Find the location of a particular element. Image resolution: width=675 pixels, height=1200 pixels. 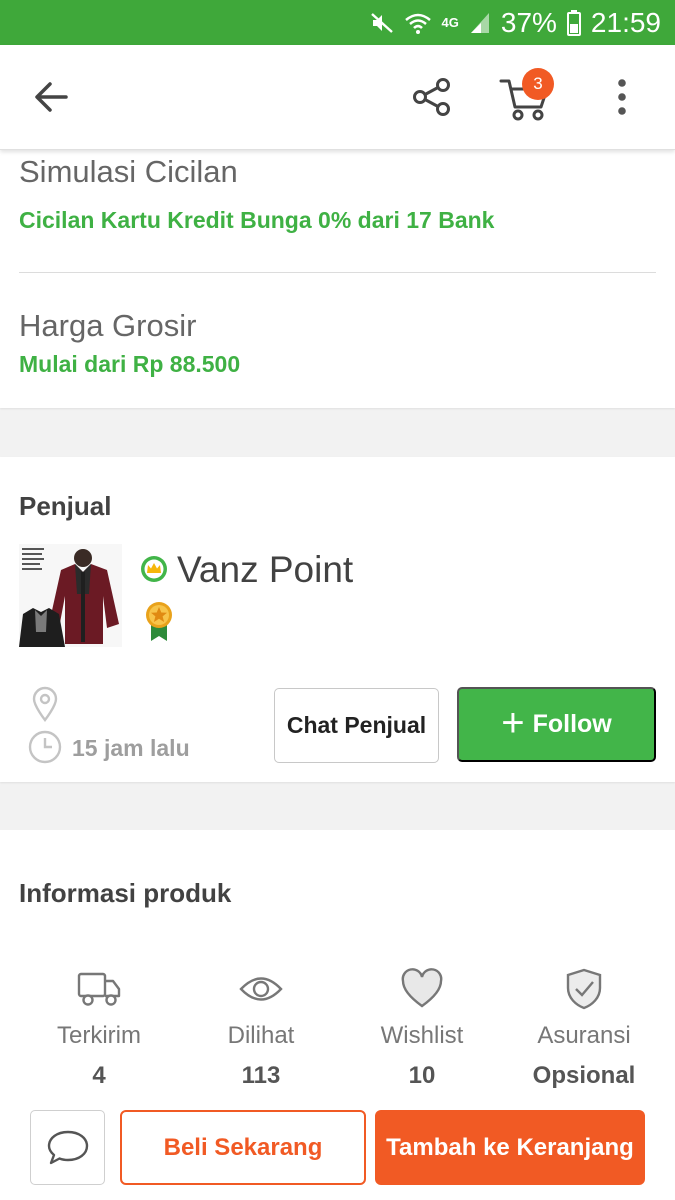

stat-wishlist: Wishlist 10 is located at coordinates (422, 1029).